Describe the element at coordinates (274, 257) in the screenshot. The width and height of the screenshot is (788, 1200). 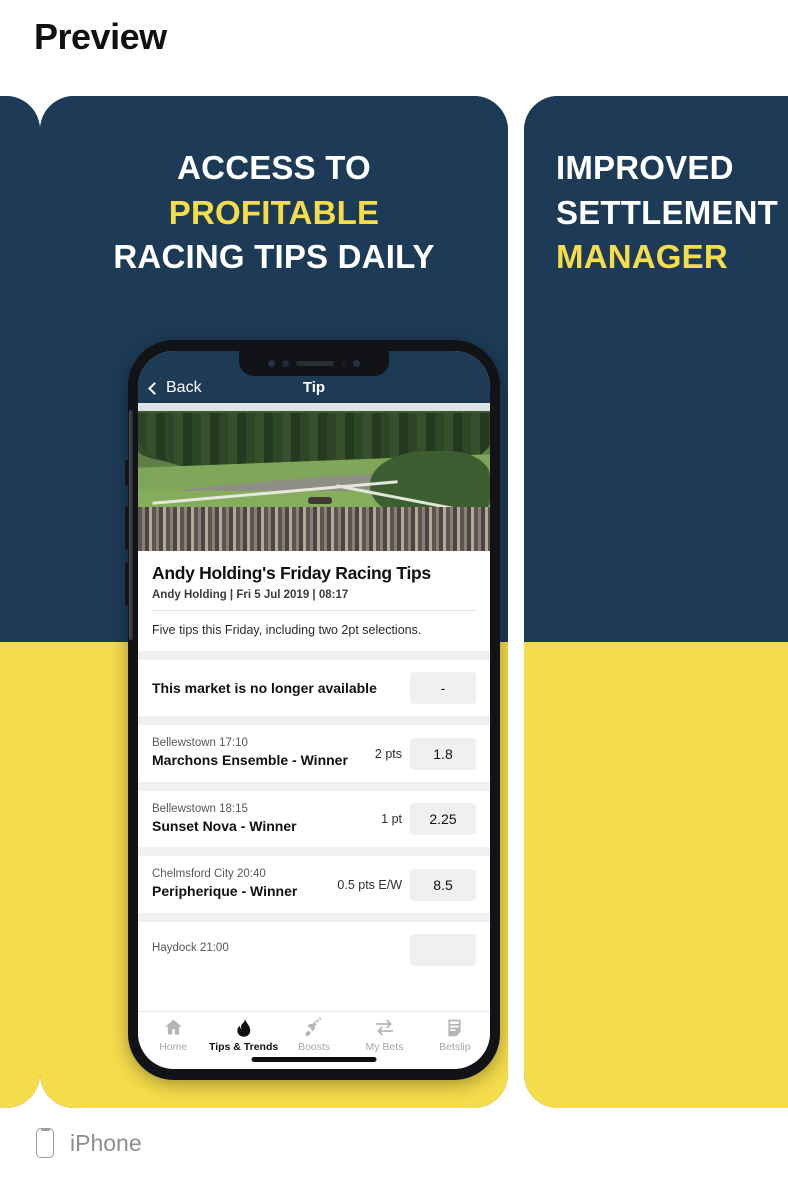
I see `headline-line-3: RACING TIPS DAILY` at that location.